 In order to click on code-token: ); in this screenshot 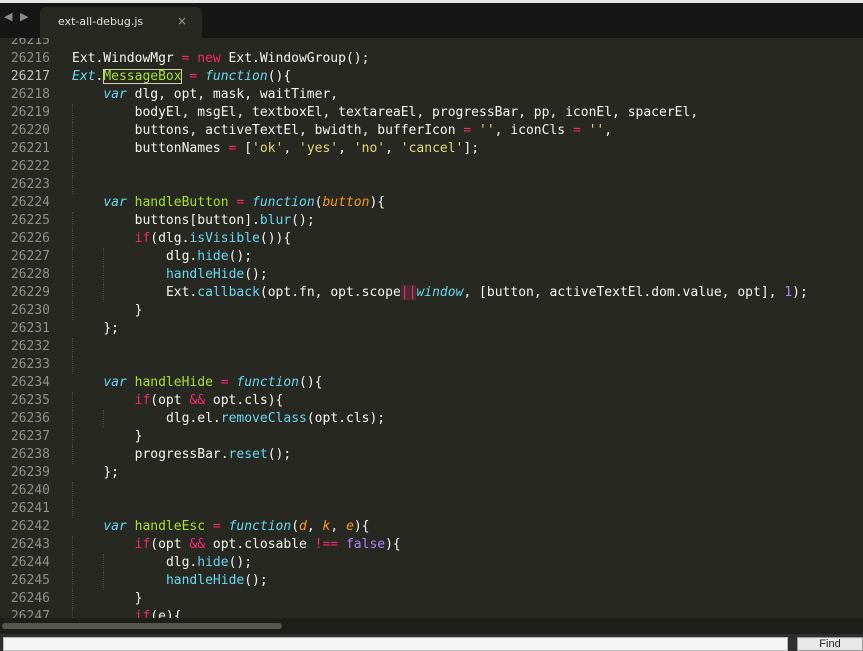, I will do `click(800, 292)`.